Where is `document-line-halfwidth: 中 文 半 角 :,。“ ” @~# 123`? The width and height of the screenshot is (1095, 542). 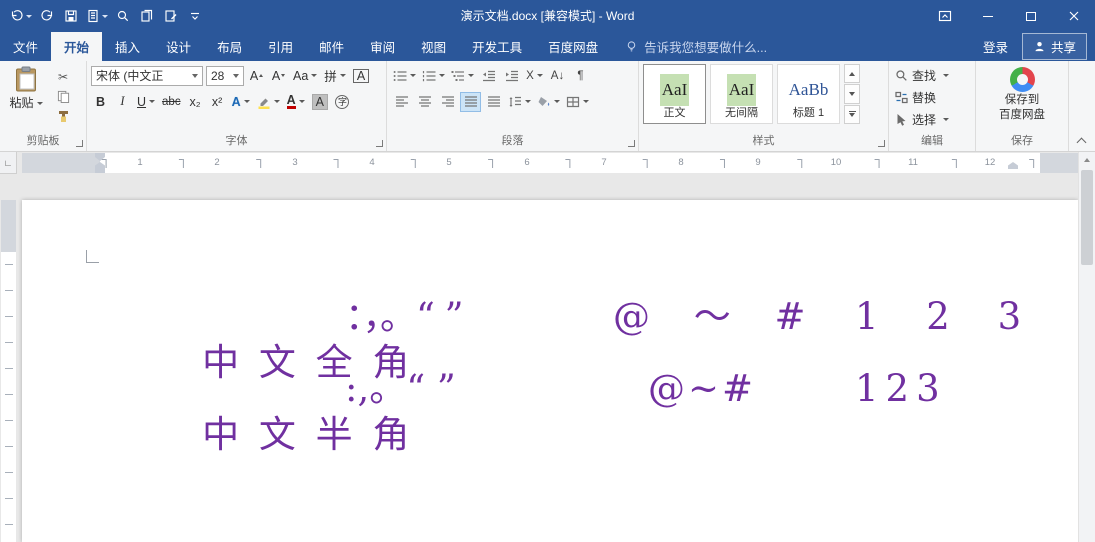
document-line-halfwidth: 中 文 半 角 :,。“ ” @~# 123 is located at coordinates (524, 411).